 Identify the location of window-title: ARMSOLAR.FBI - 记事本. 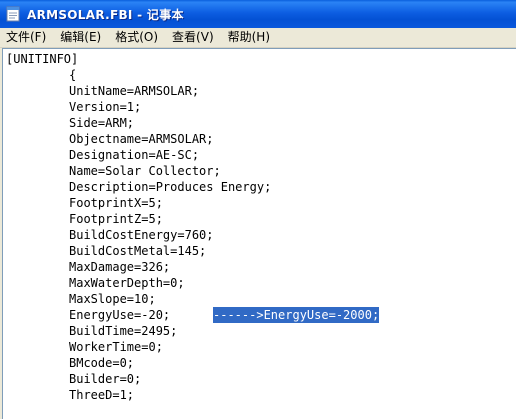
(105, 14).